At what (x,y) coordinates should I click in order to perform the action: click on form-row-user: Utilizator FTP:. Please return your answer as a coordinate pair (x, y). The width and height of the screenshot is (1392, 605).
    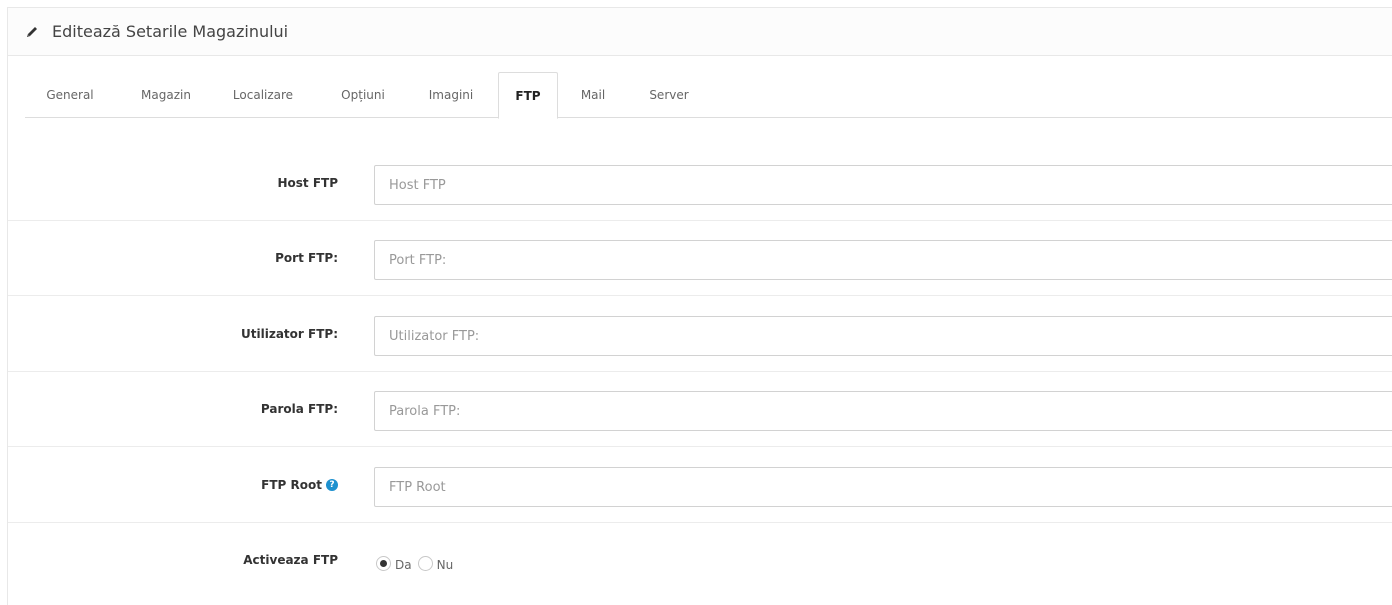
    Looking at the image, I should click on (700, 334).